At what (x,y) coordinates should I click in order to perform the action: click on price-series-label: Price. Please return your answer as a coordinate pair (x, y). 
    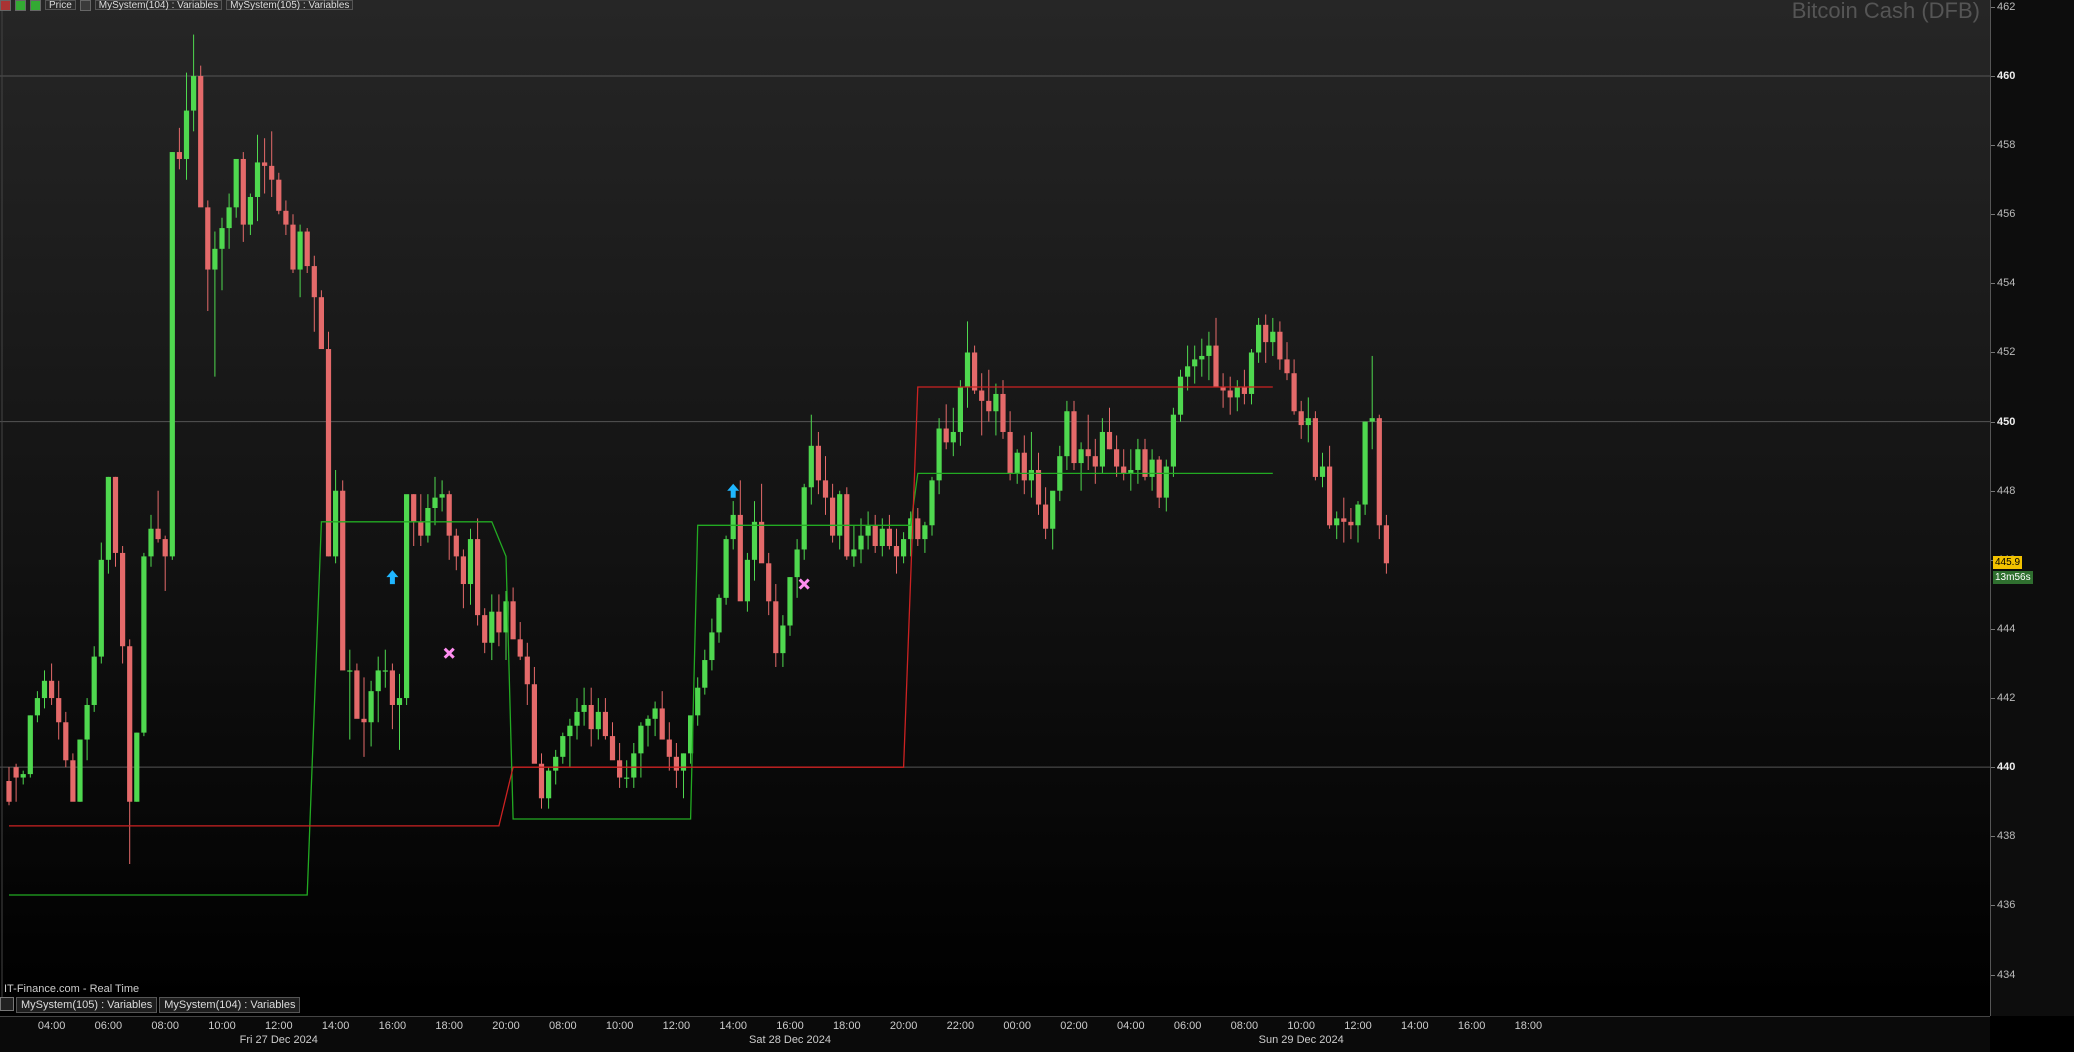
    Looking at the image, I should click on (60, 5).